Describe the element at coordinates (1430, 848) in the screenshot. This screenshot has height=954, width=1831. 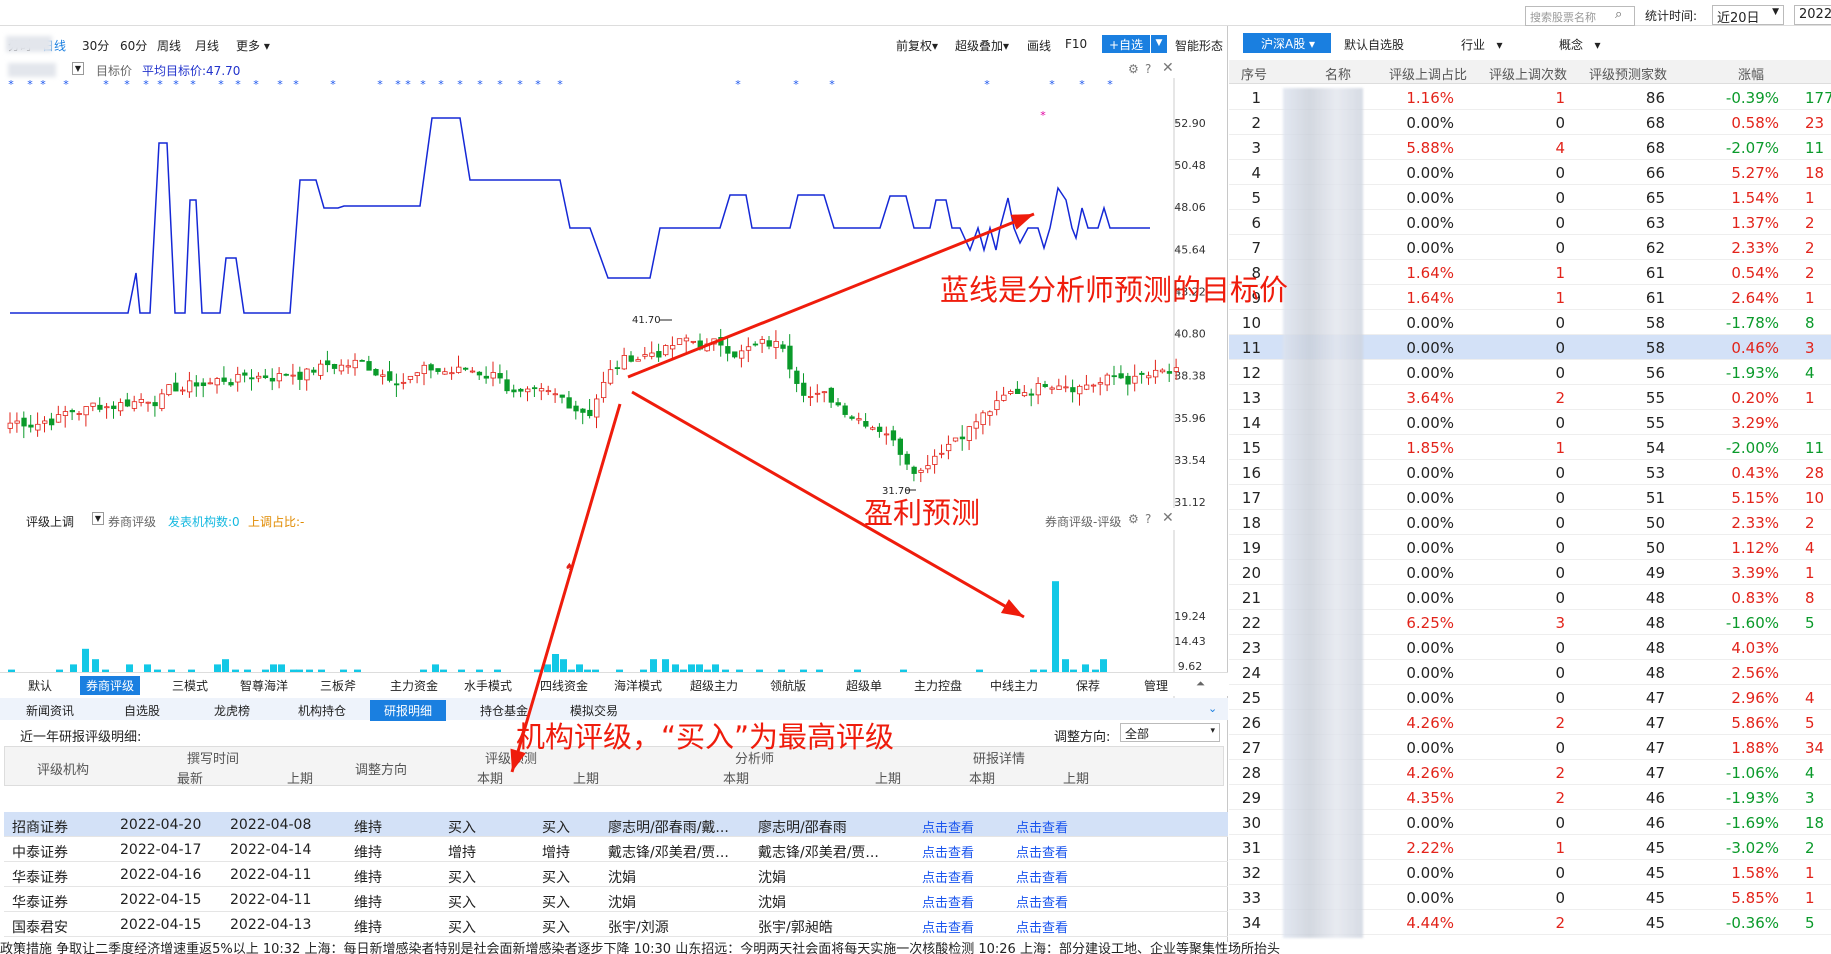
I see `rank-cell-pct: 2.22%` at that location.